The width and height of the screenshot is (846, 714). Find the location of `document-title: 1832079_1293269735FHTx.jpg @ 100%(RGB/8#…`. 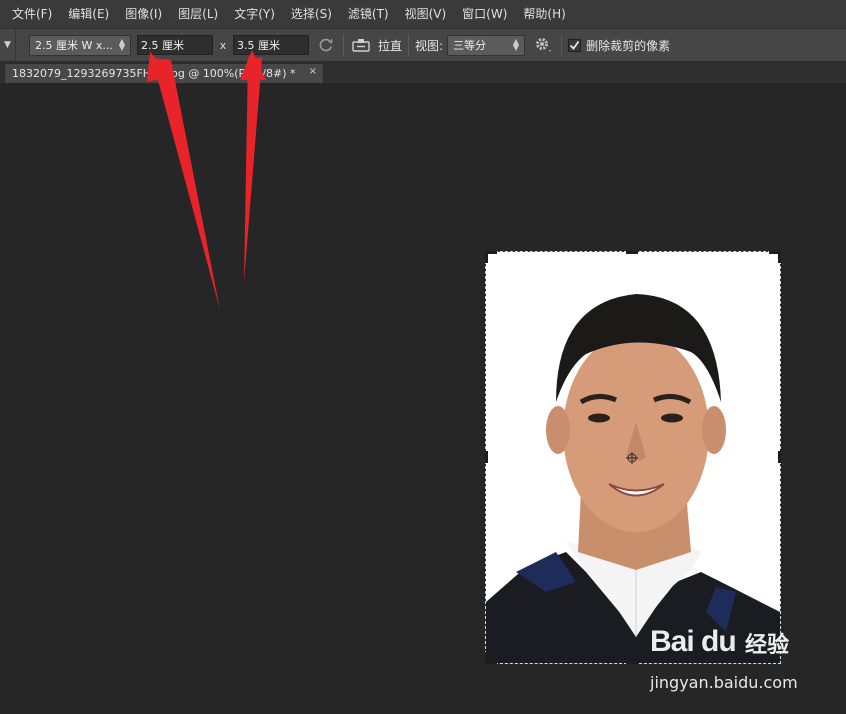

document-title: 1832079_1293269735FHTx.jpg @ 100%(RGB/8#… is located at coordinates (154, 73).